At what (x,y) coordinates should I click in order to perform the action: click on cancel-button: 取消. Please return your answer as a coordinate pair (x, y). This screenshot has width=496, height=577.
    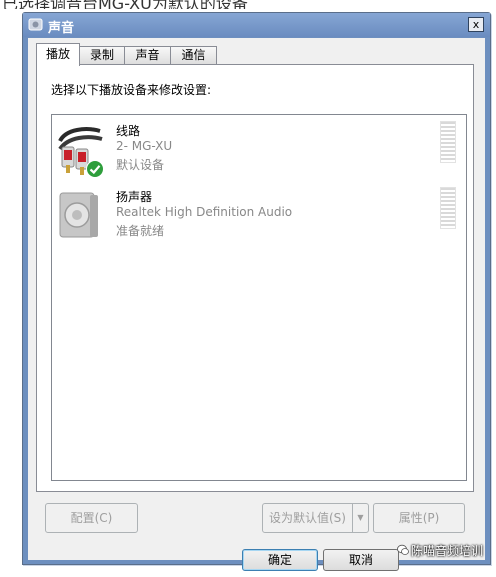
    Looking at the image, I should click on (361, 560).